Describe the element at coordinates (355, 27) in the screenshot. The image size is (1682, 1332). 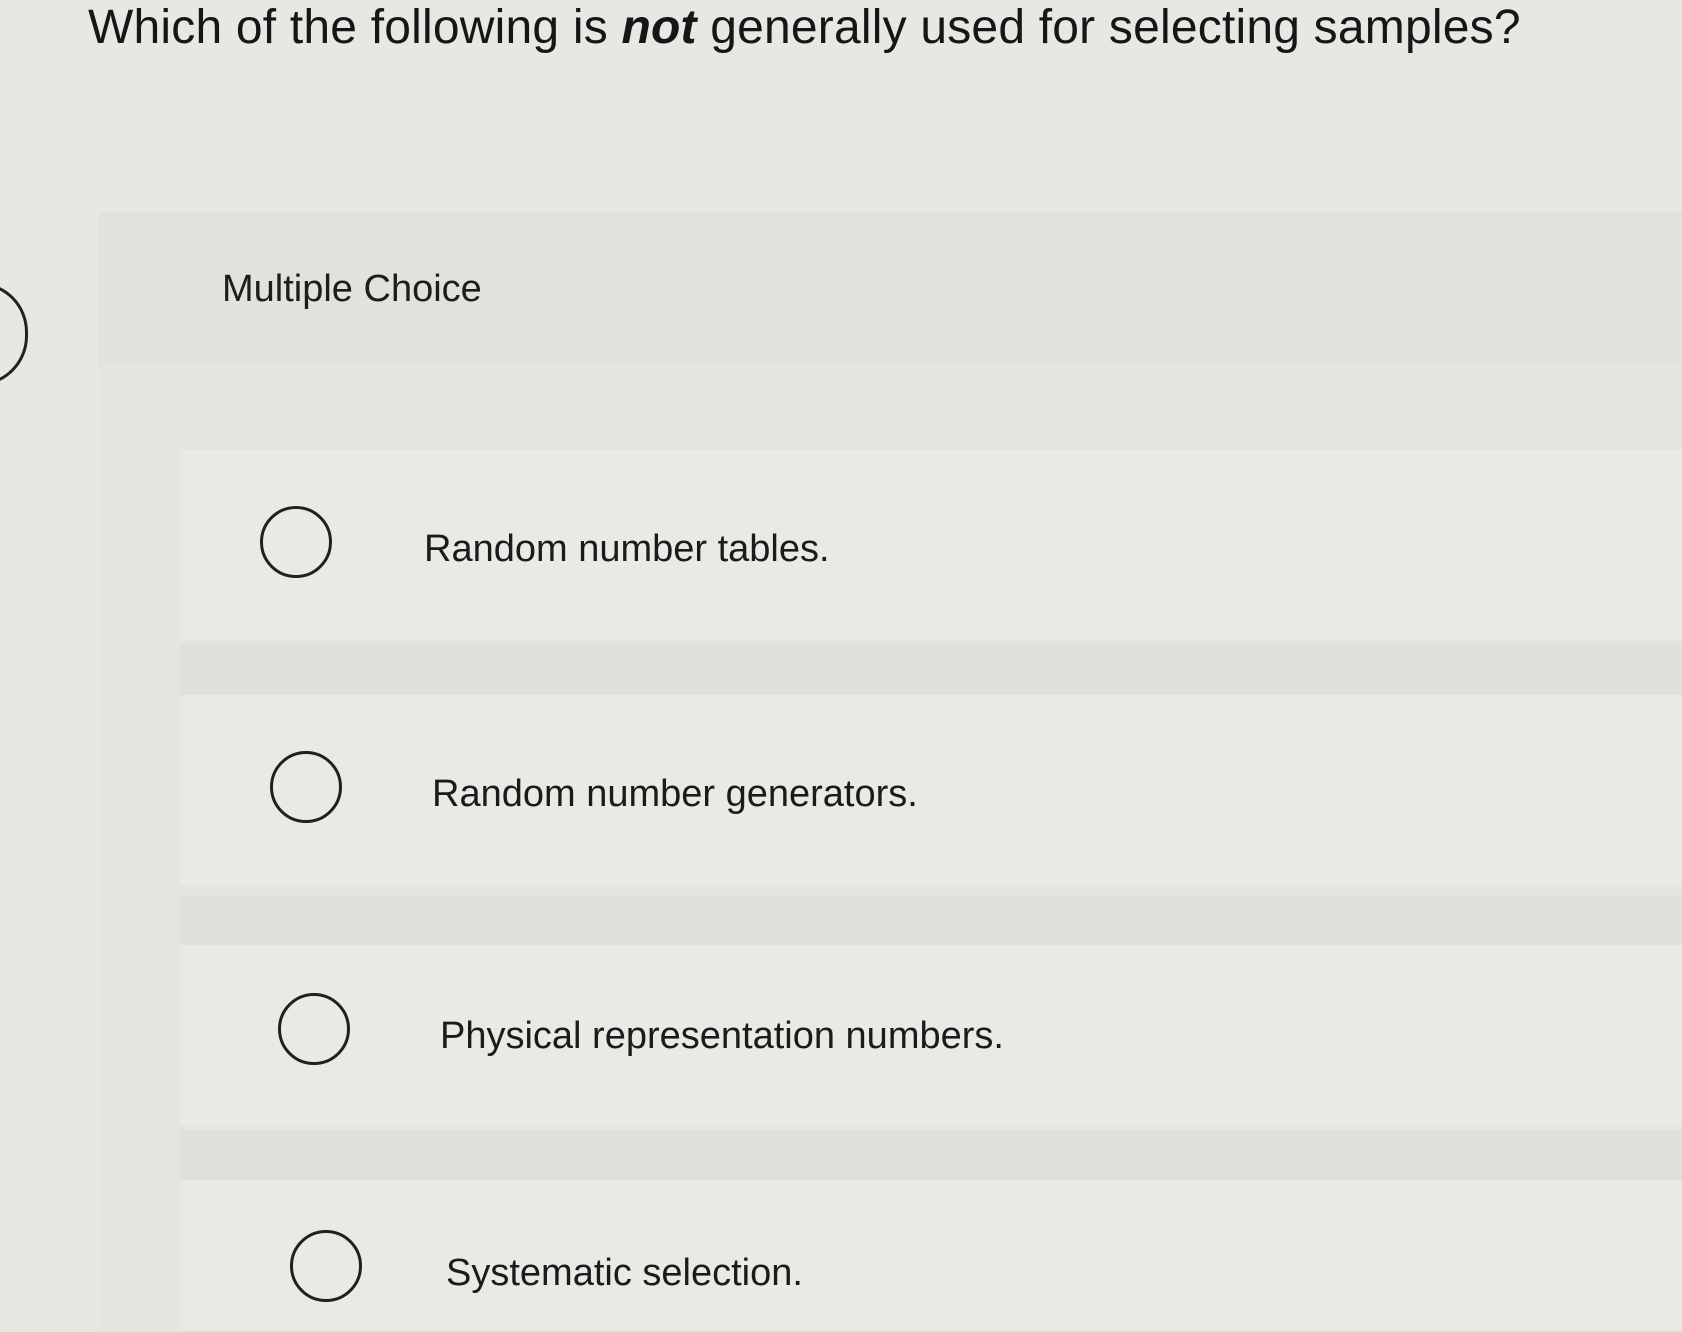
I see `question-prefix: Which of the following is` at that location.